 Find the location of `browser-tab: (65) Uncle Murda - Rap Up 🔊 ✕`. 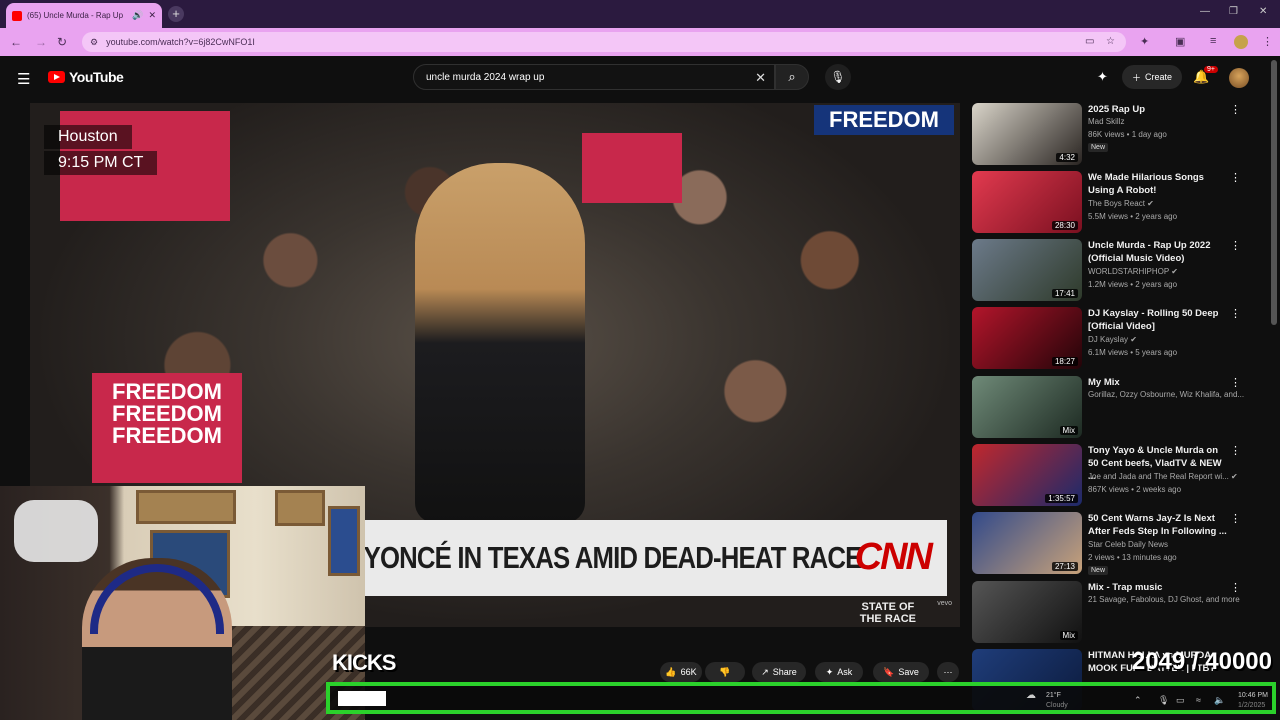

browser-tab: (65) Uncle Murda - Rap Up 🔊 ✕ is located at coordinates (84, 15).